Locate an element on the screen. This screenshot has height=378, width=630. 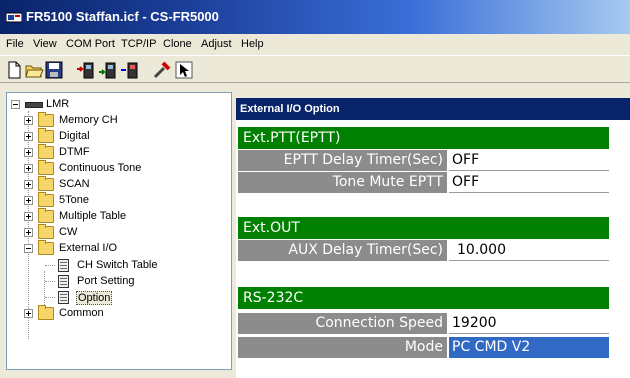
tree-node-cw: CW is located at coordinates (124, 232).